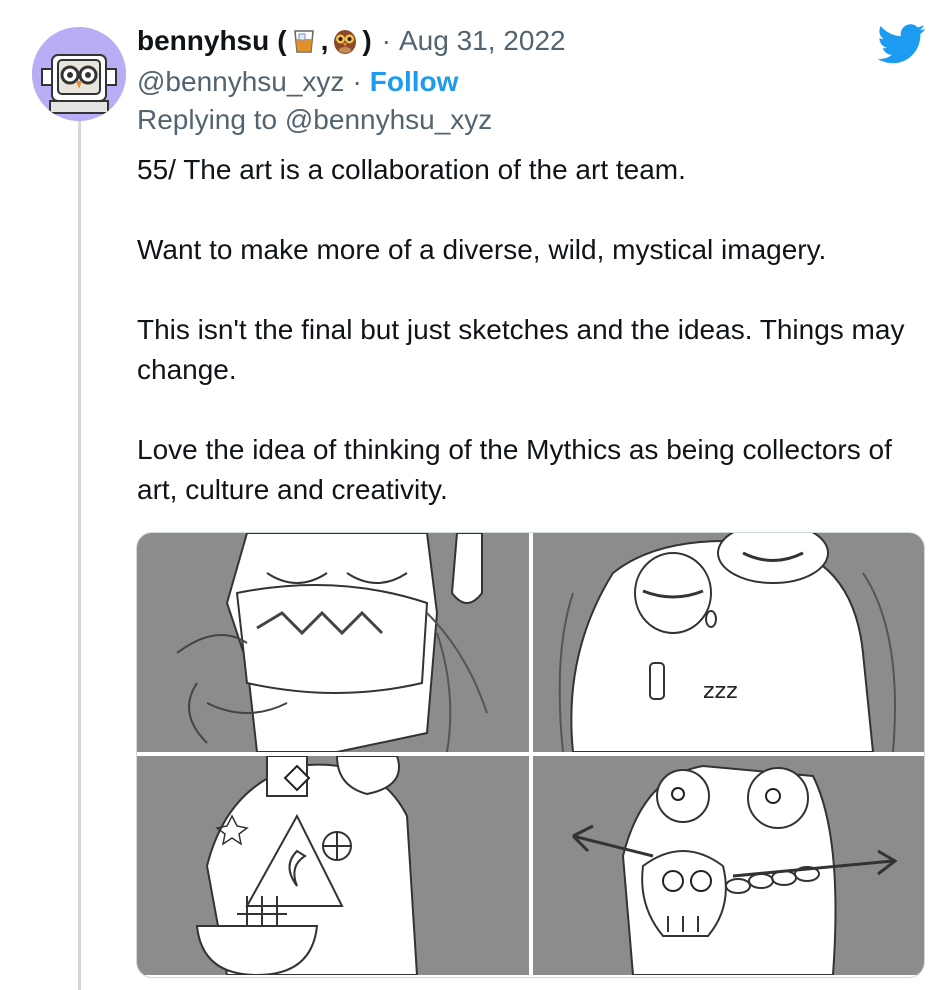 This screenshot has width=950, height=990. Describe the element at coordinates (307, 865) in the screenshot. I see `sketch-mystic-symbols-icon` at that location.